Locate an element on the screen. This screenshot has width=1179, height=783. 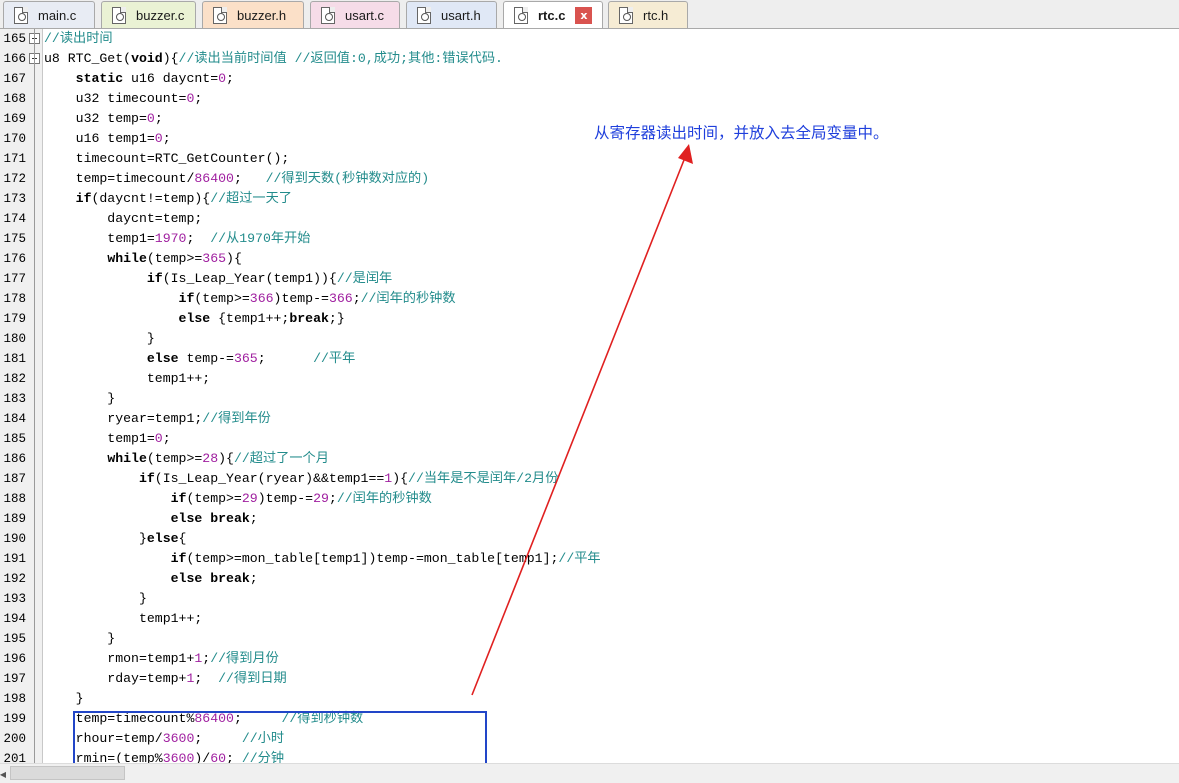
code-line: if(temp>=366)temp-=366;//闰年的秒钟数 is located at coordinates (250, 299).